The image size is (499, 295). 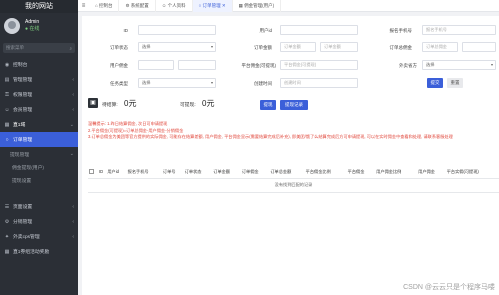 What do you see at coordinates (226, 172) in the screenshot?
I see `col-order-amount: 订单金额` at bounding box center [226, 172].